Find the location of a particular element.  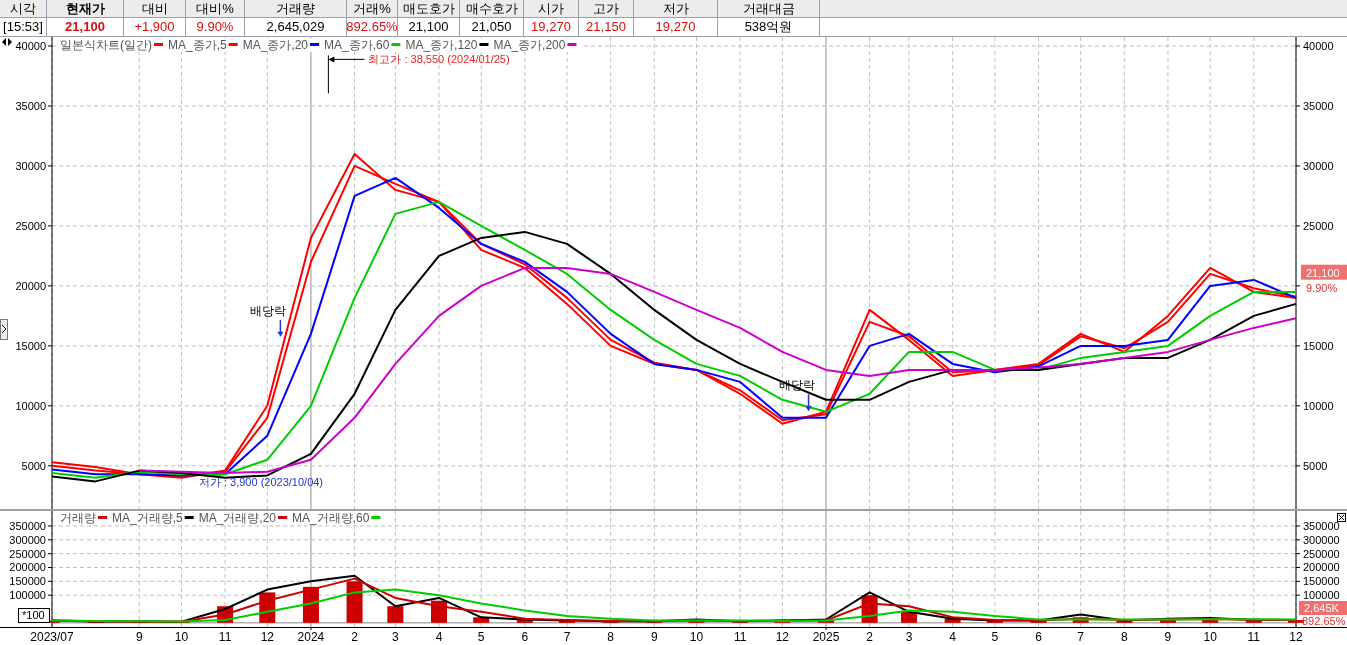

time-axis-label: 2025 is located at coordinates (826, 637).